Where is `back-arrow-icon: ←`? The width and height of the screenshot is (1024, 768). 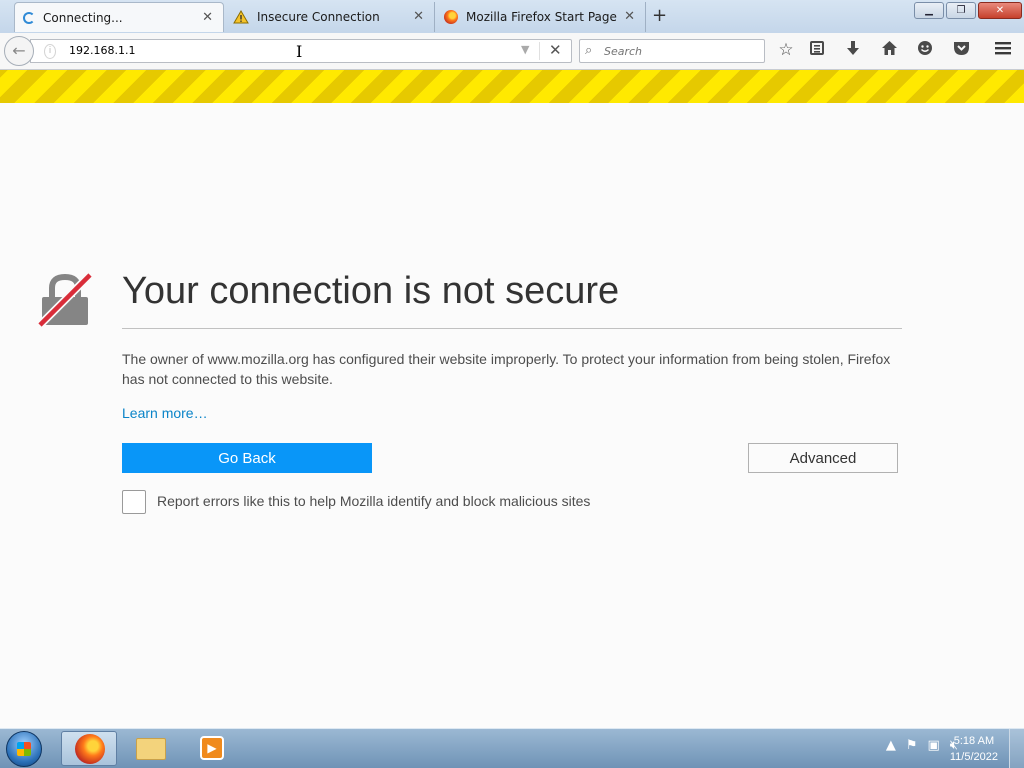 back-arrow-icon: ← is located at coordinates (19, 50).